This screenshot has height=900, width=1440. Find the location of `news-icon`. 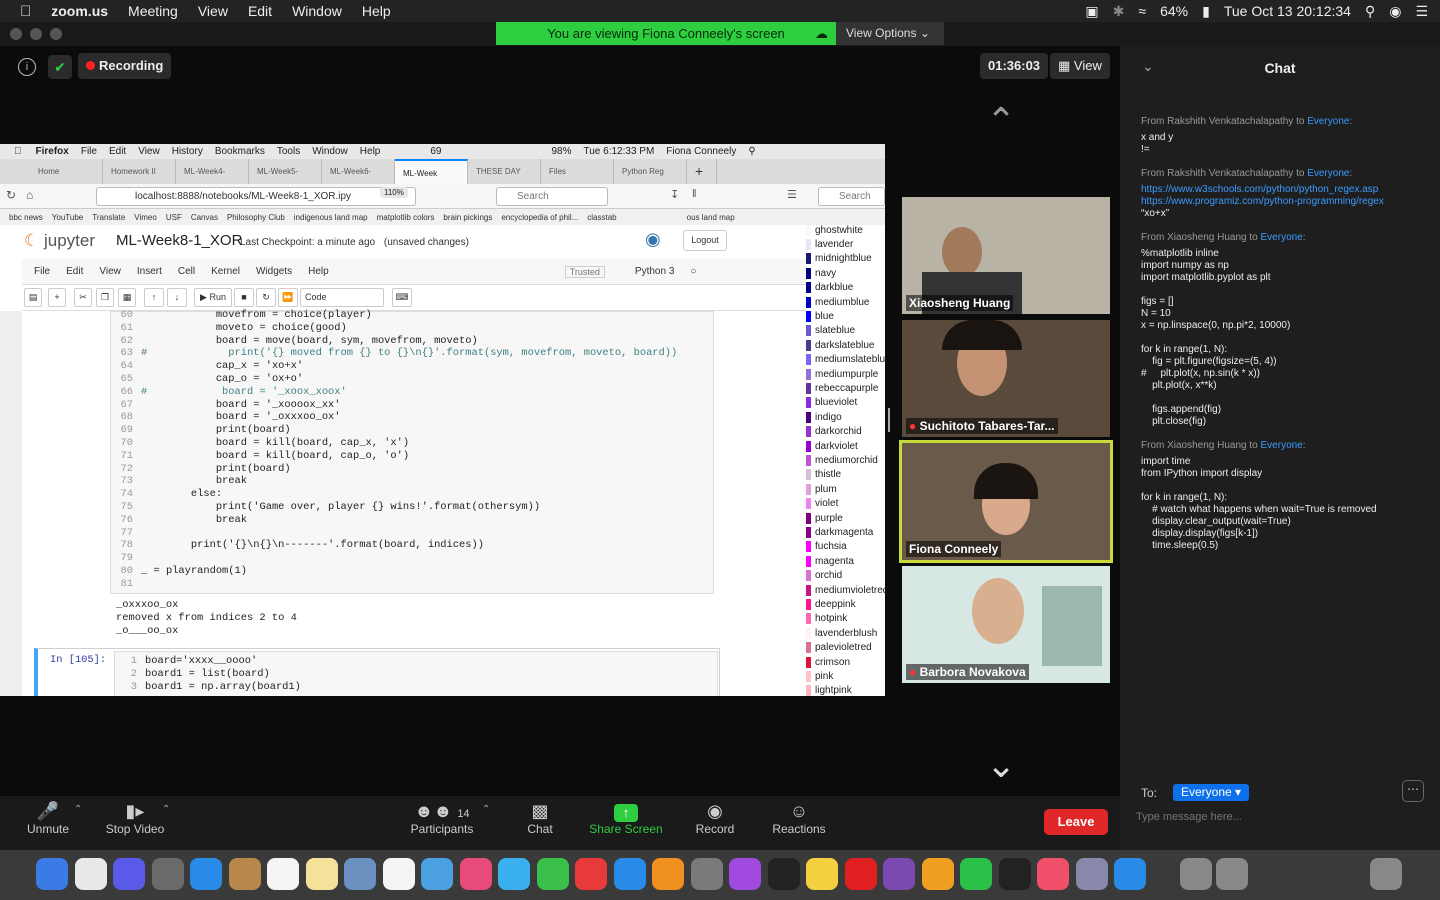

news-icon is located at coordinates (591, 874).